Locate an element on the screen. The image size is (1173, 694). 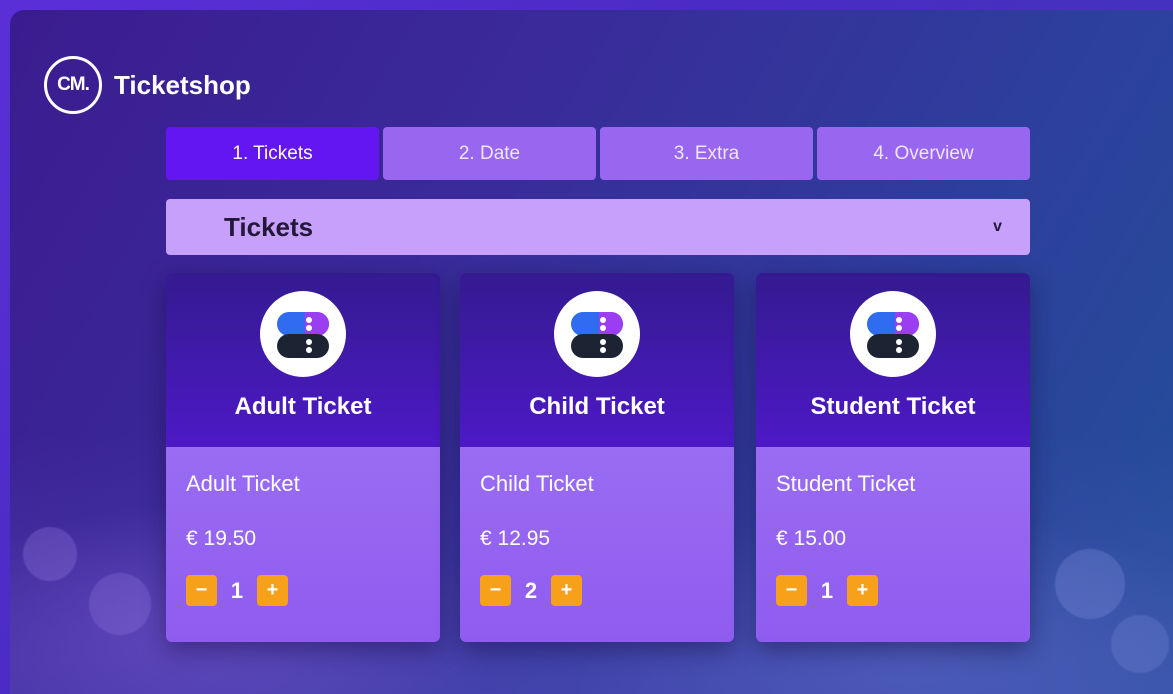
quantity-value: 2 is located at coordinates (531, 590).